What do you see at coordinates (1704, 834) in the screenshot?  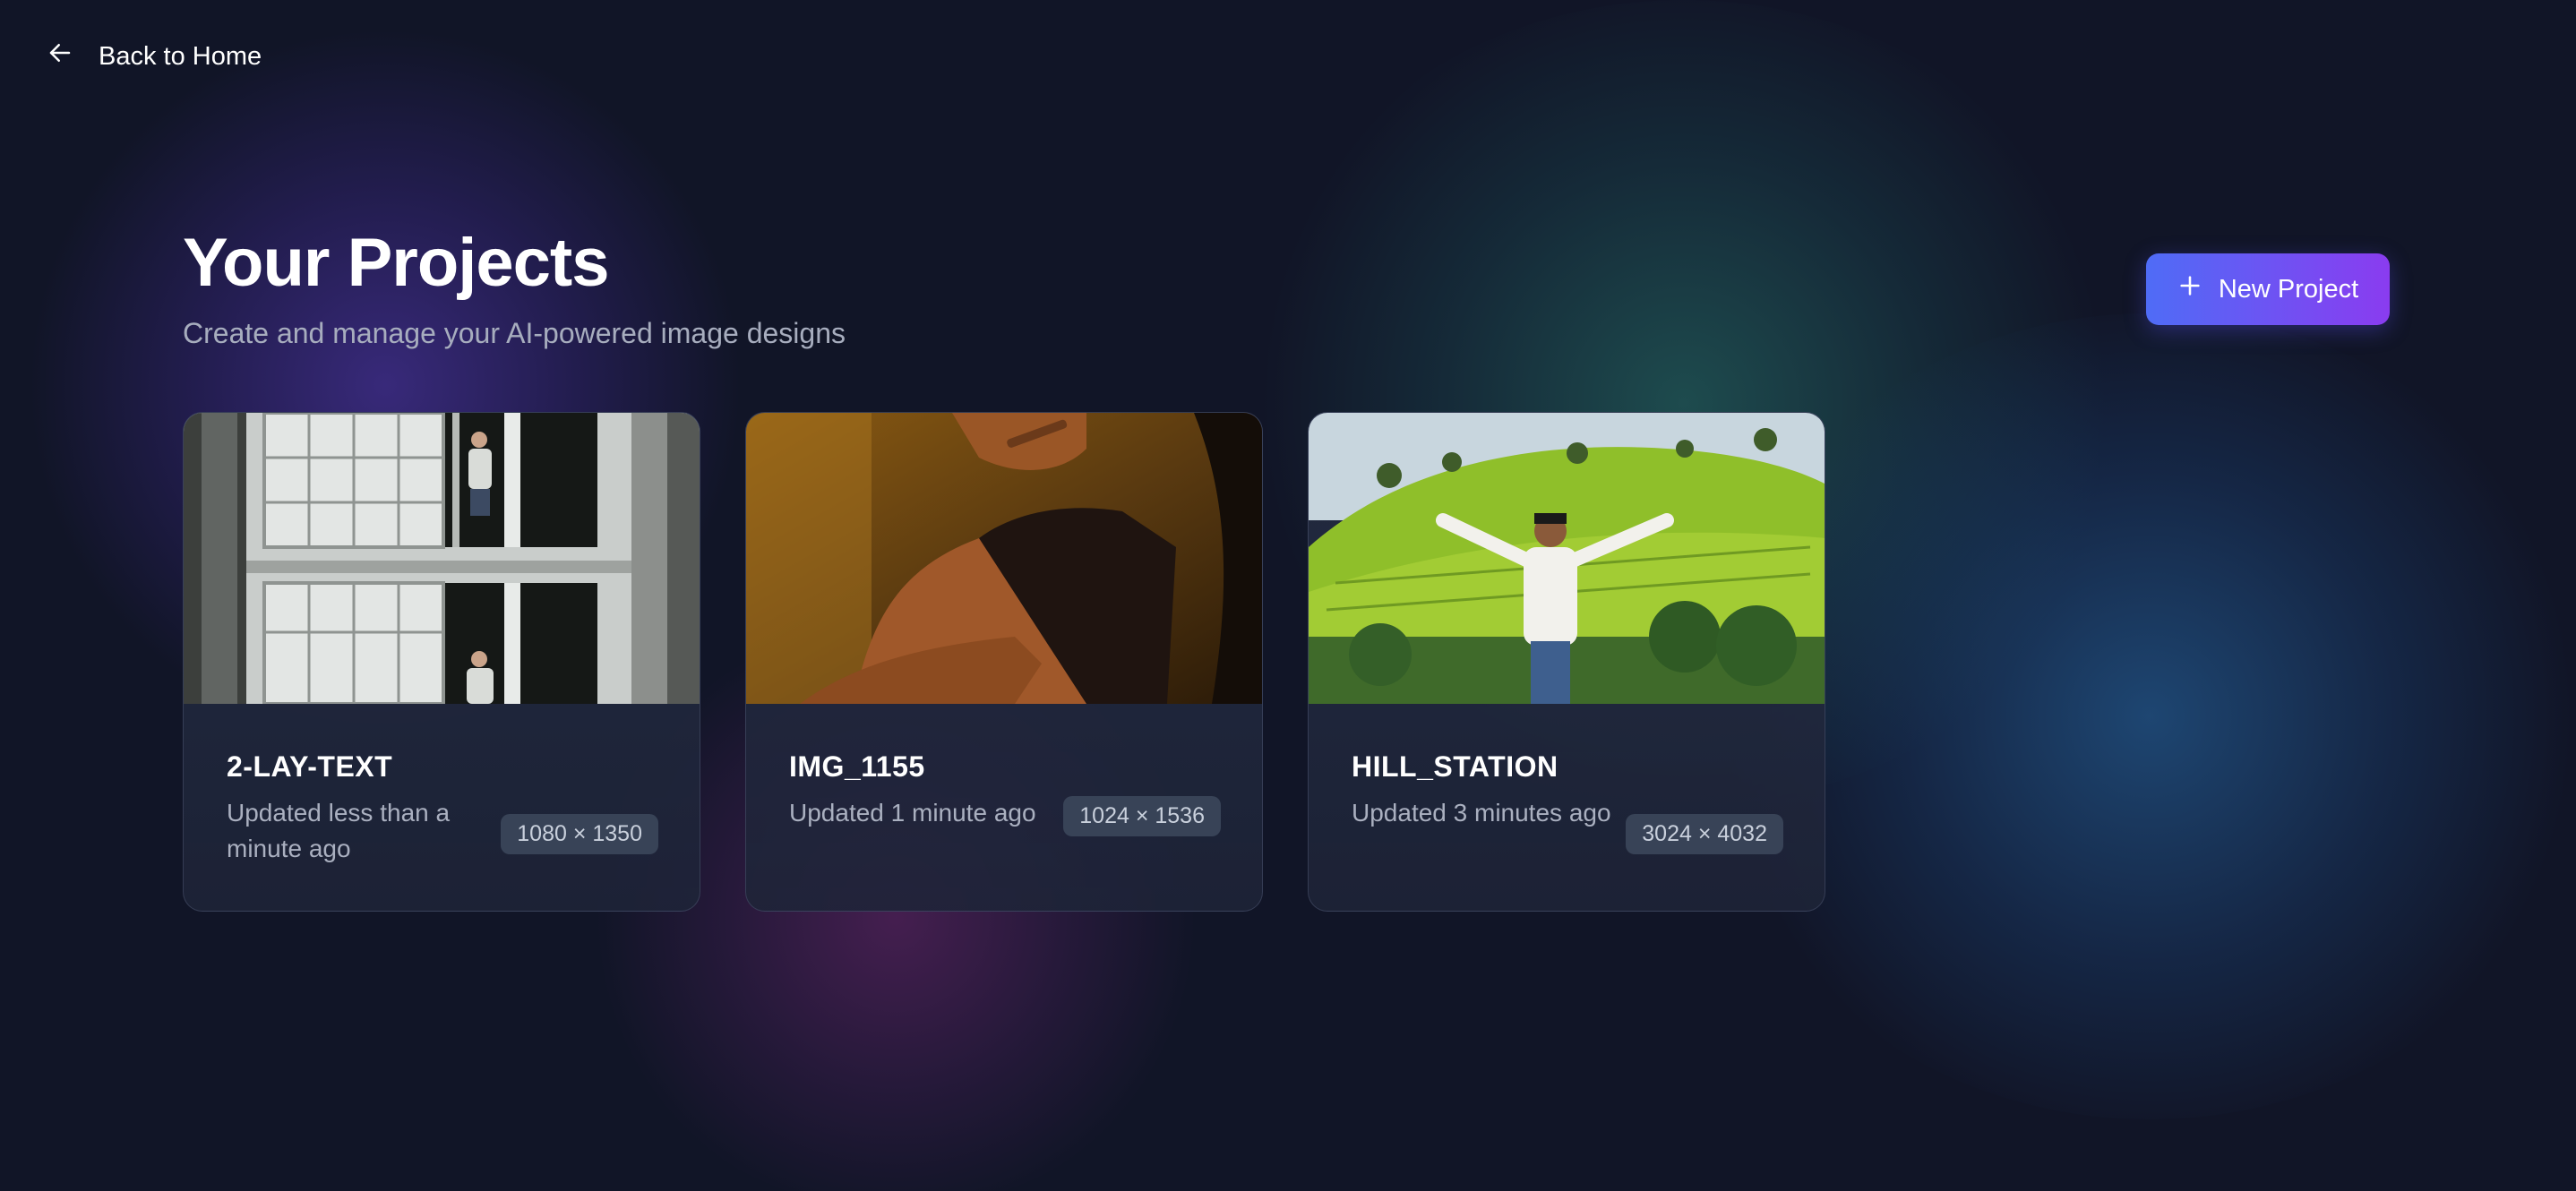 I see `dimensions-badge: 3024 × 4032` at bounding box center [1704, 834].